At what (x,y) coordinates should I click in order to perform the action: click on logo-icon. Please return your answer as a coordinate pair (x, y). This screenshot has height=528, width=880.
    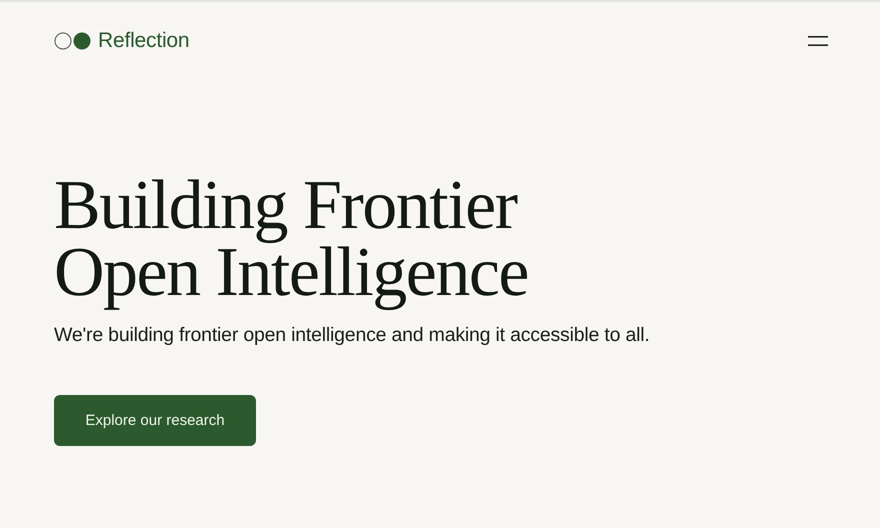
    Looking at the image, I should click on (73, 41).